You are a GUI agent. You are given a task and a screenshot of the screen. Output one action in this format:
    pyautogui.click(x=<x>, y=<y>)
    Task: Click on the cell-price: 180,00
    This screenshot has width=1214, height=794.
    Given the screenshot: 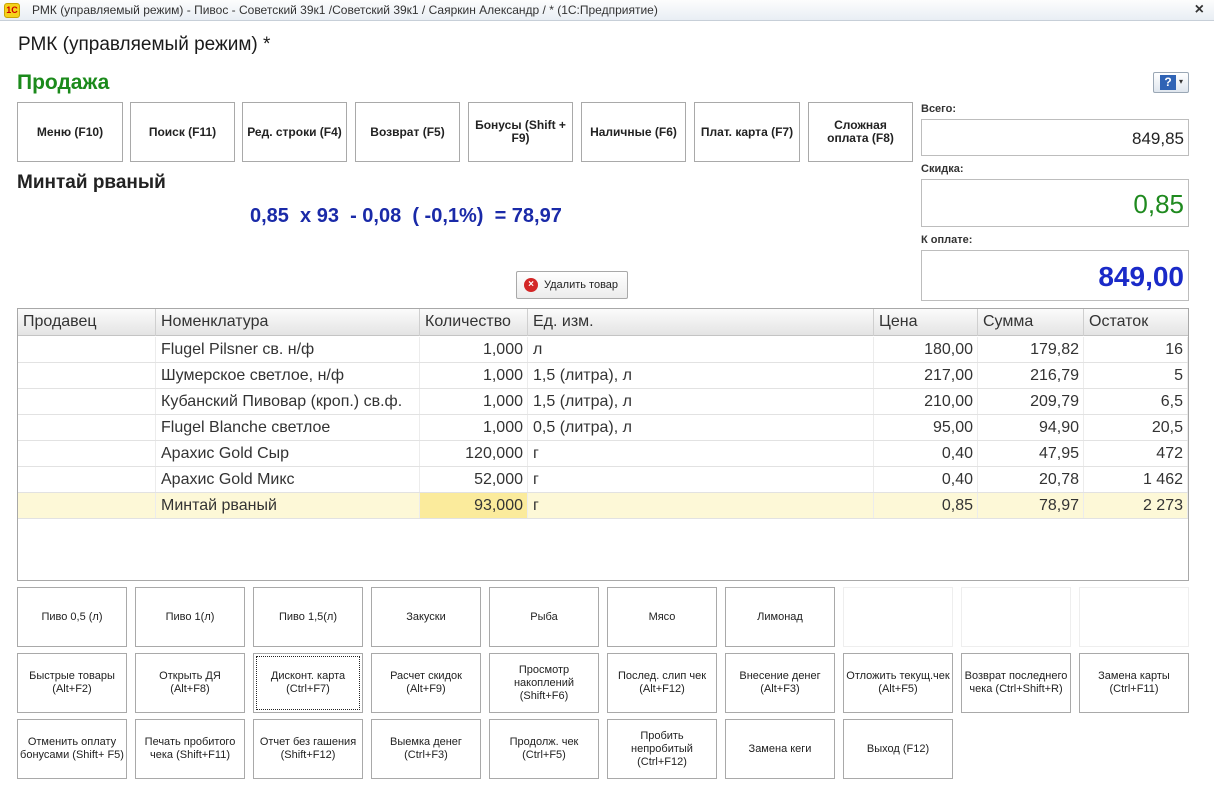 What is the action you would take?
    pyautogui.click(x=926, y=349)
    